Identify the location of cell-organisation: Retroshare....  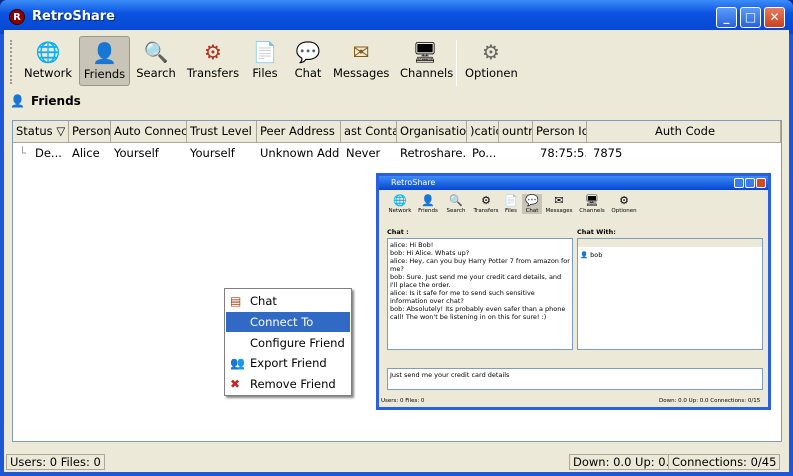
(433, 153).